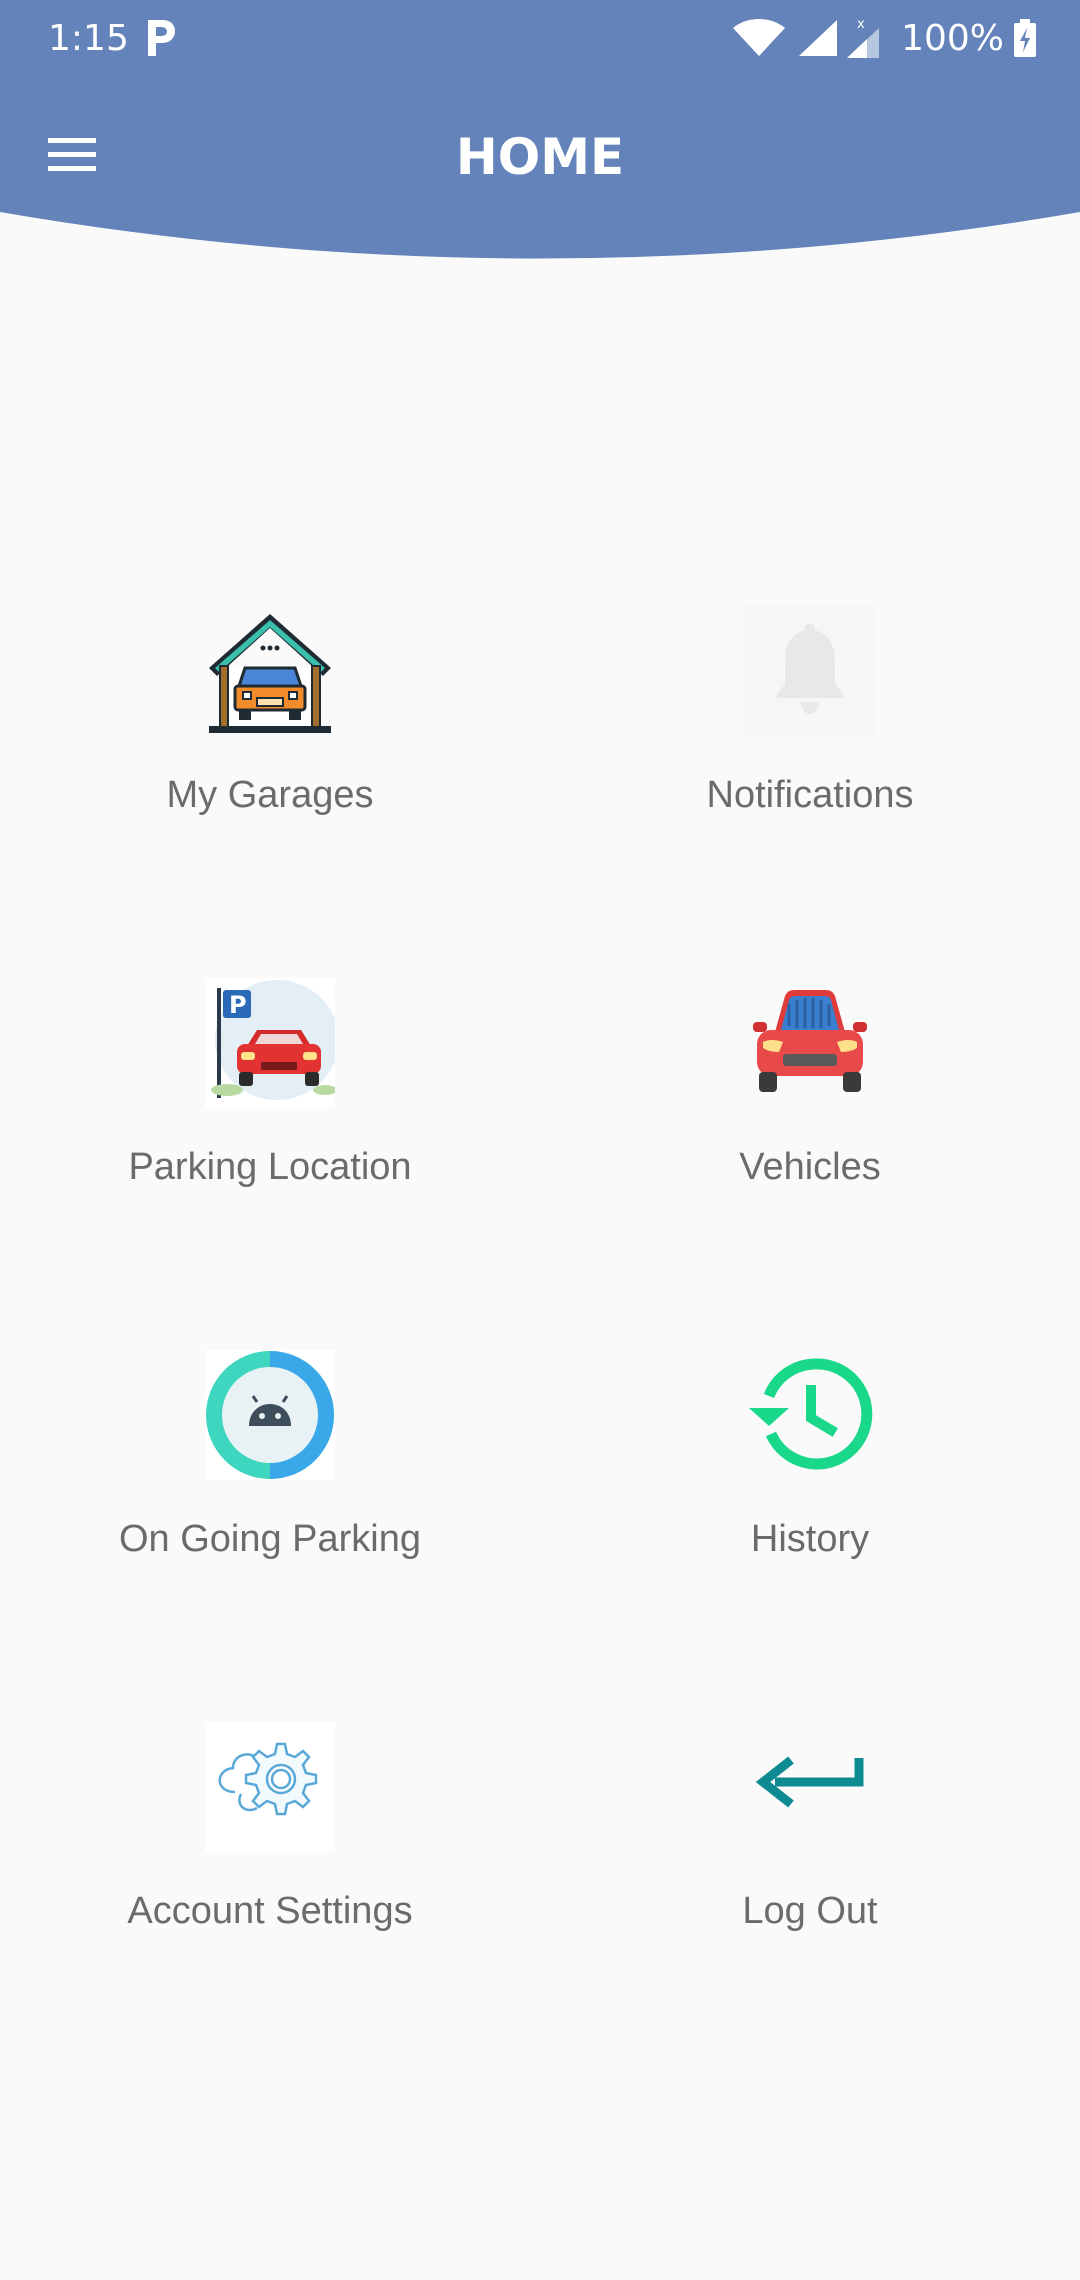  Describe the element at coordinates (952, 38) in the screenshot. I see `battery-percent: 100%` at that location.